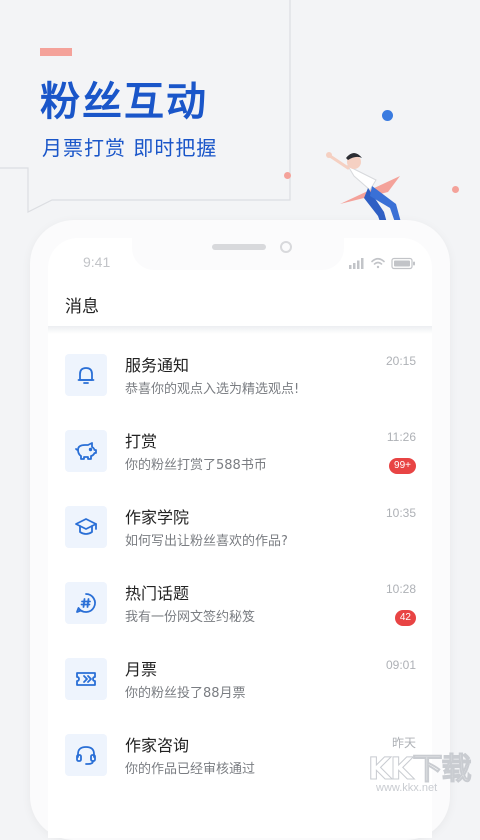 This screenshot has width=480, height=840. Describe the element at coordinates (400, 665) in the screenshot. I see `message-time: 09:01` at that location.